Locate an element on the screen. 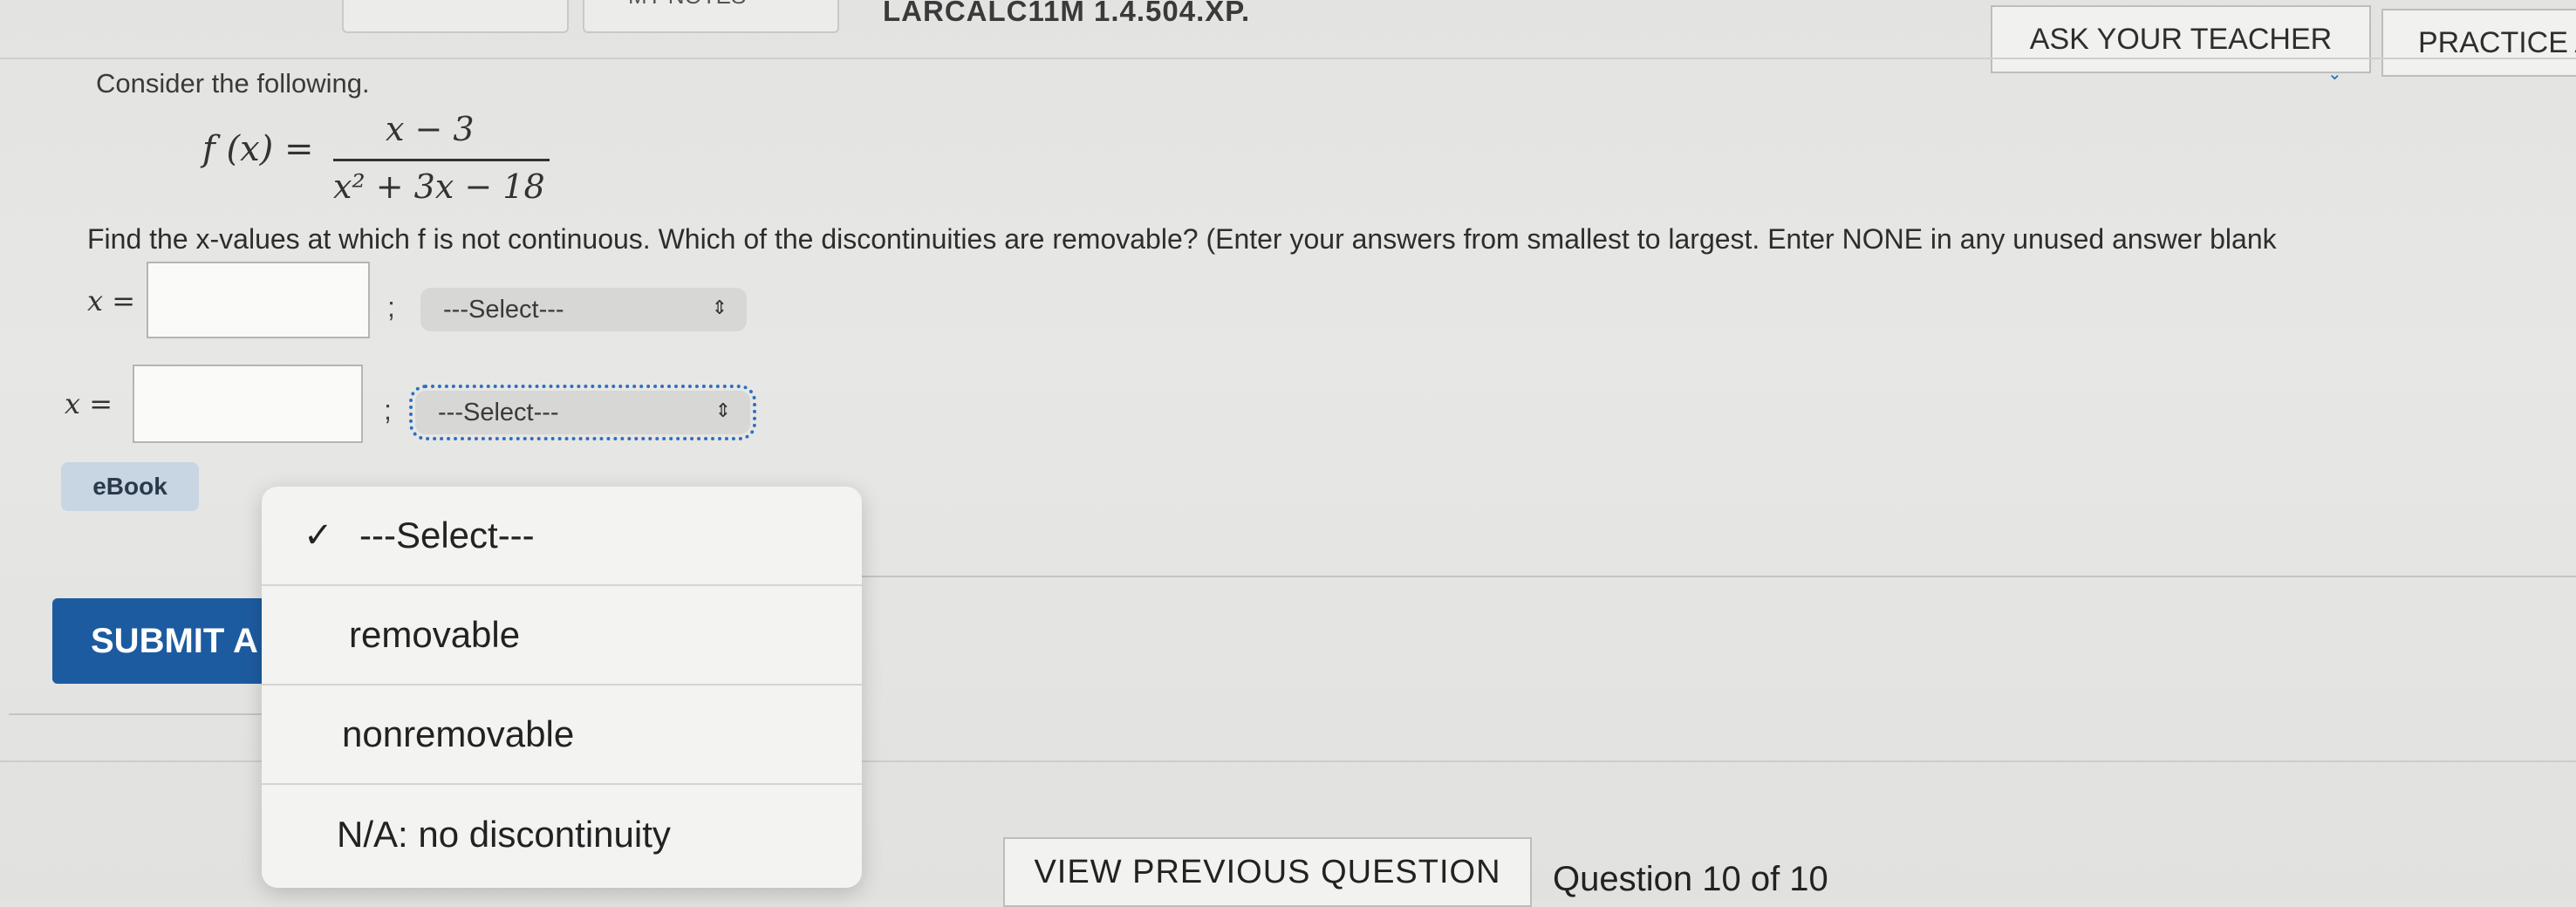 The width and height of the screenshot is (2576, 907). tab-my-notes: MY NOTES is located at coordinates (711, 16).